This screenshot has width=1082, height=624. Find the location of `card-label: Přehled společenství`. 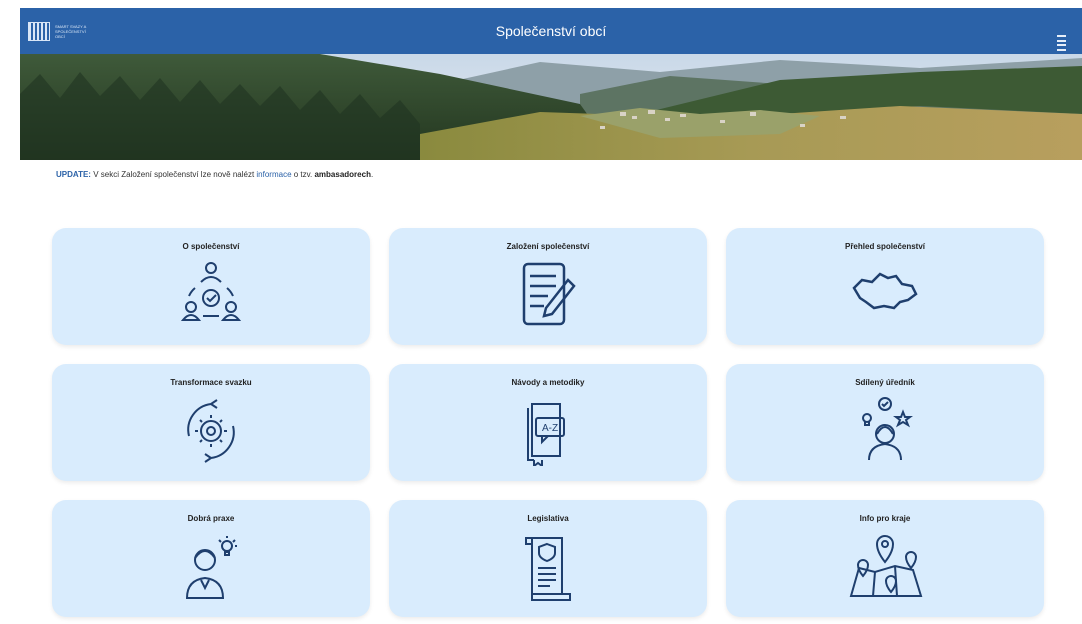

card-label: Přehled společenství is located at coordinates (885, 246).